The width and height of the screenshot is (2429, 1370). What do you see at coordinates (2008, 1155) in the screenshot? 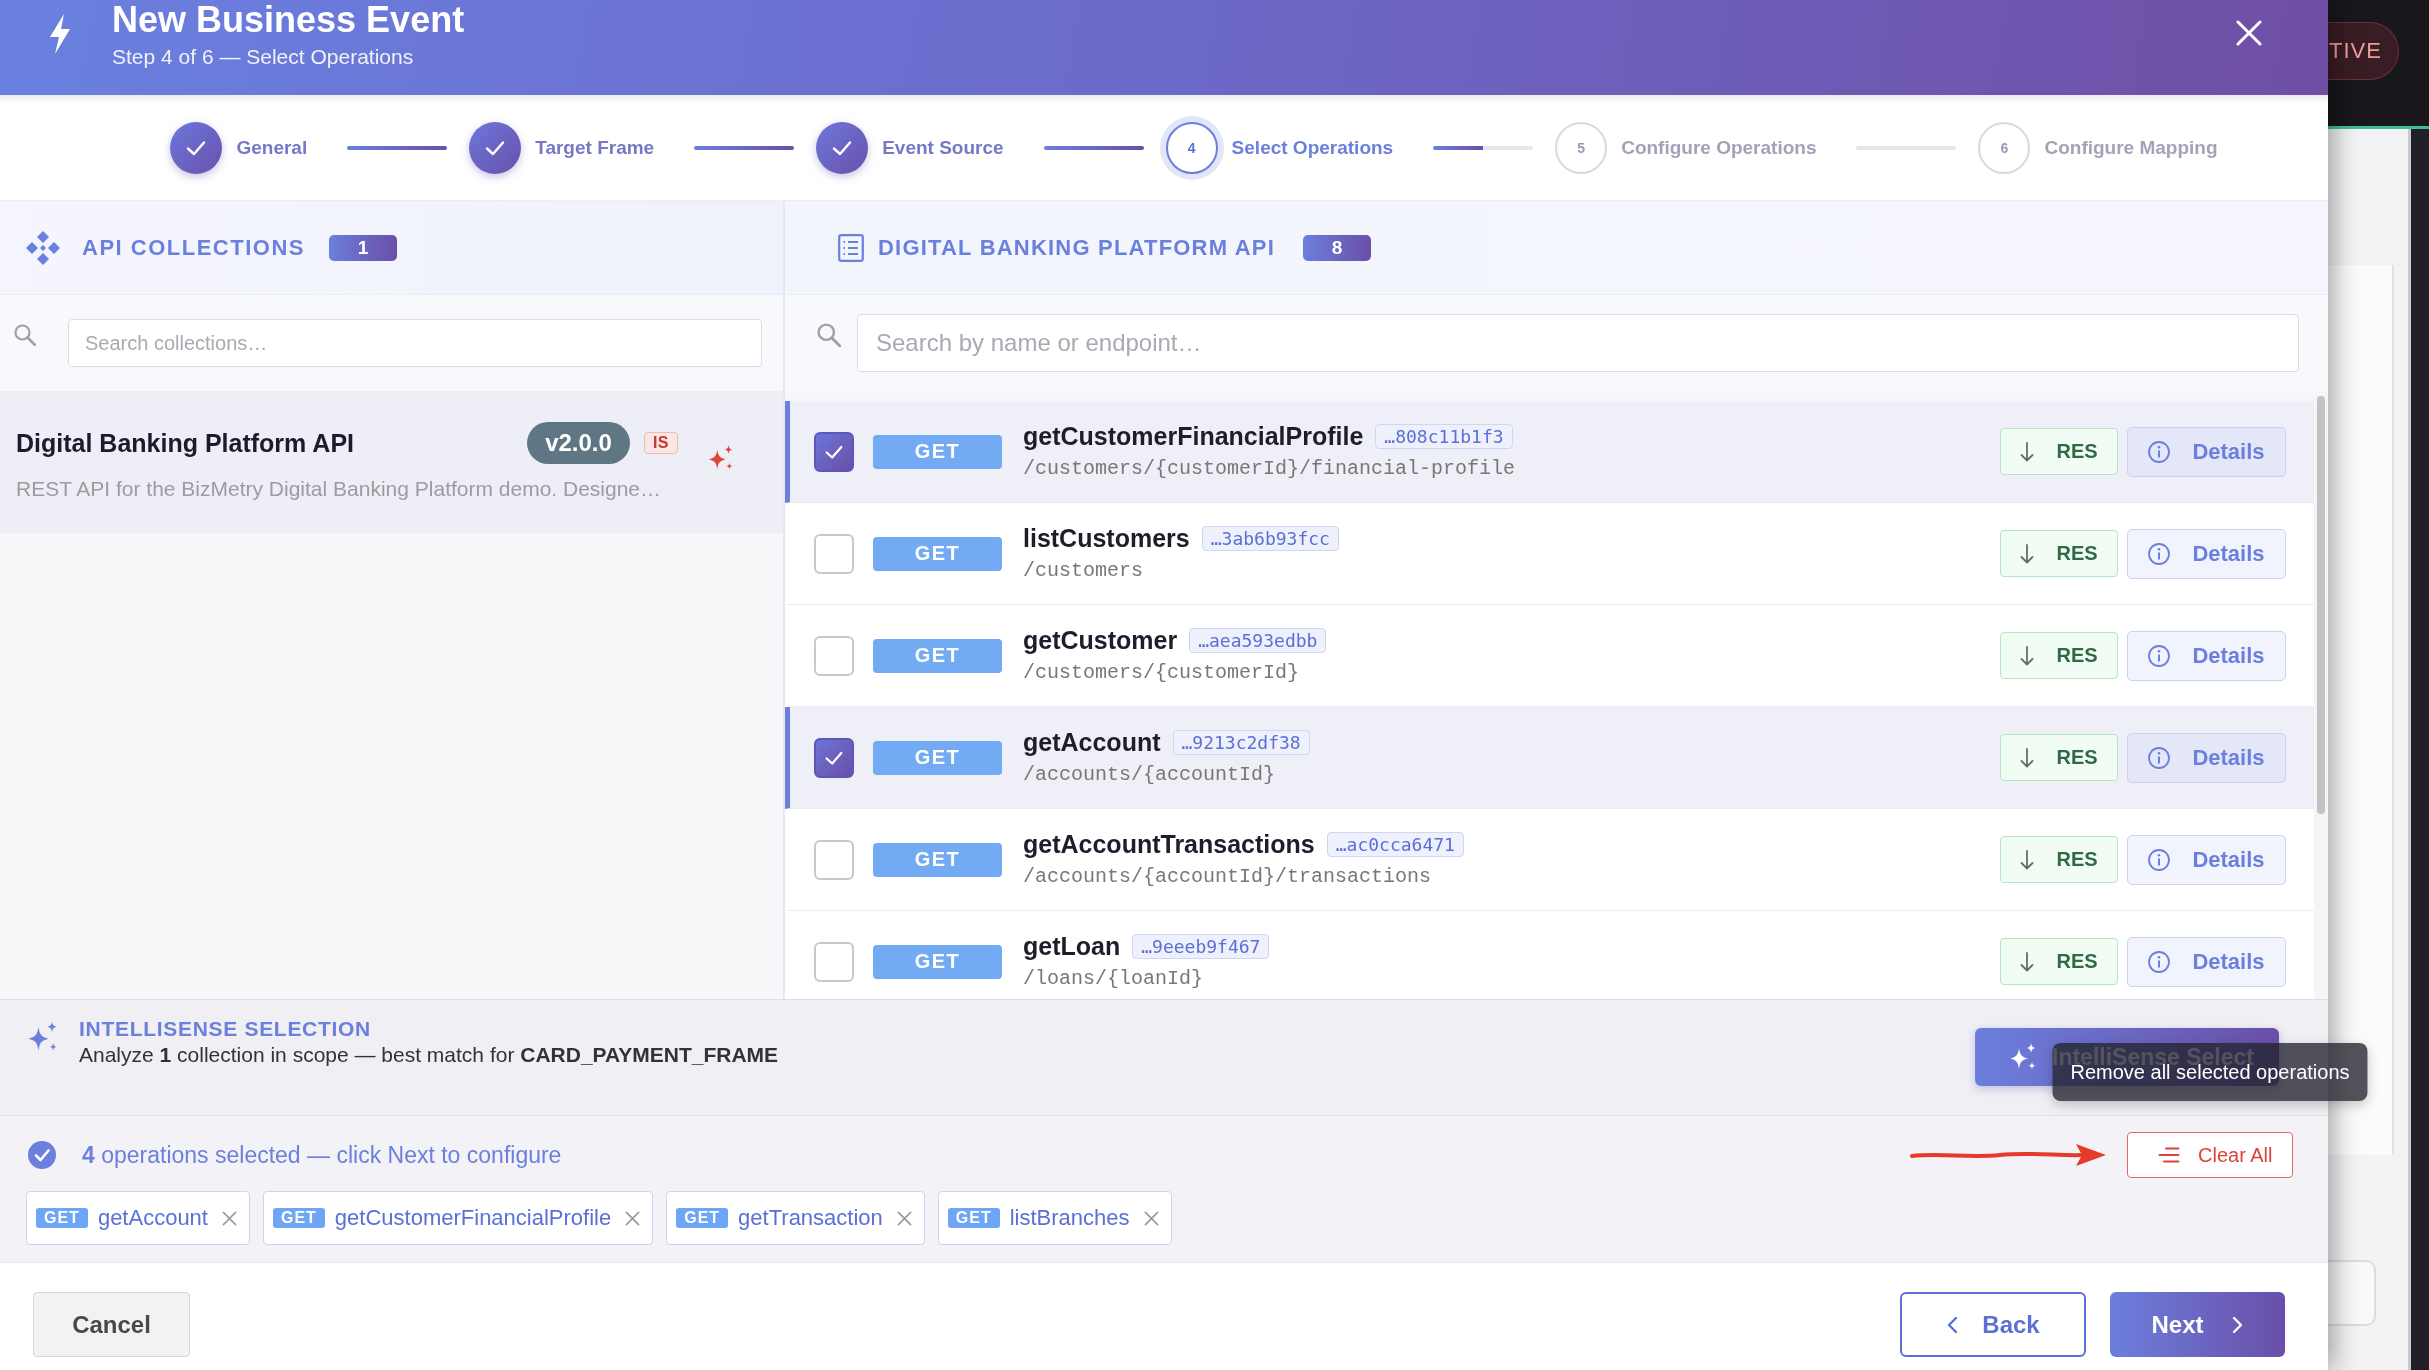
I see `arrow-icon` at bounding box center [2008, 1155].